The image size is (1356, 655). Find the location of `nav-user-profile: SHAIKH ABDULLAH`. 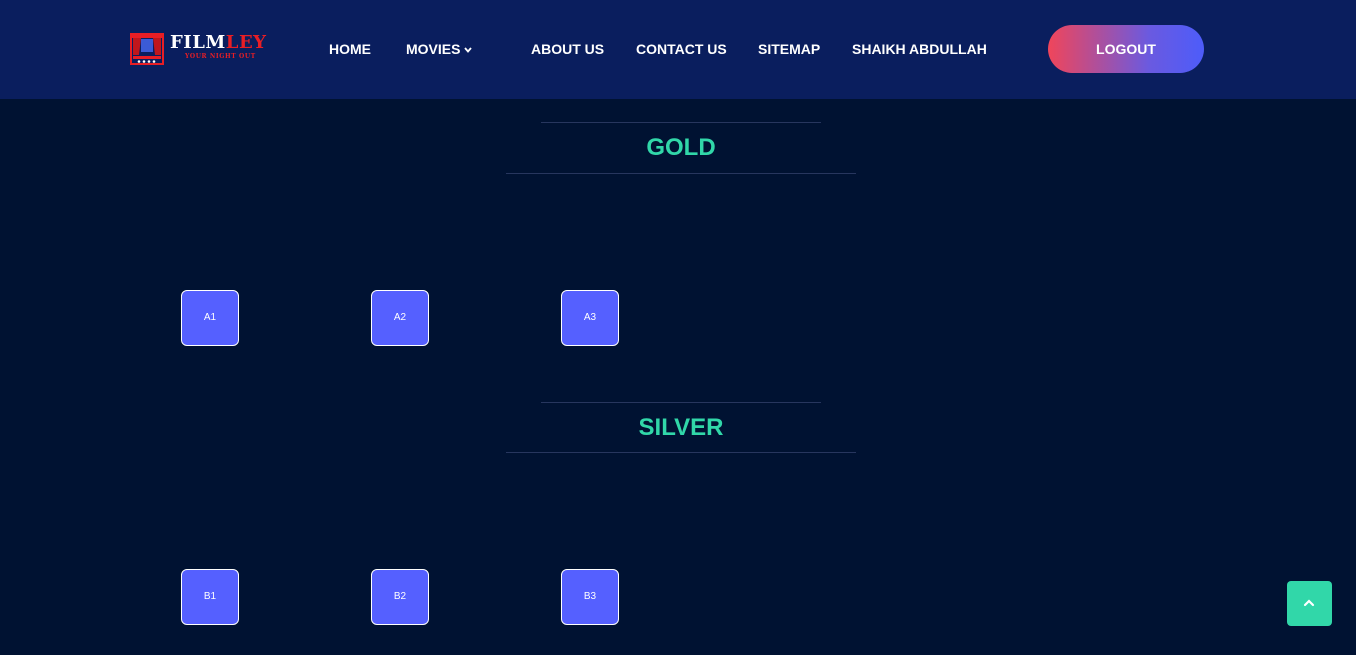

nav-user-profile: SHAIKH ABDULLAH is located at coordinates (919, 49).